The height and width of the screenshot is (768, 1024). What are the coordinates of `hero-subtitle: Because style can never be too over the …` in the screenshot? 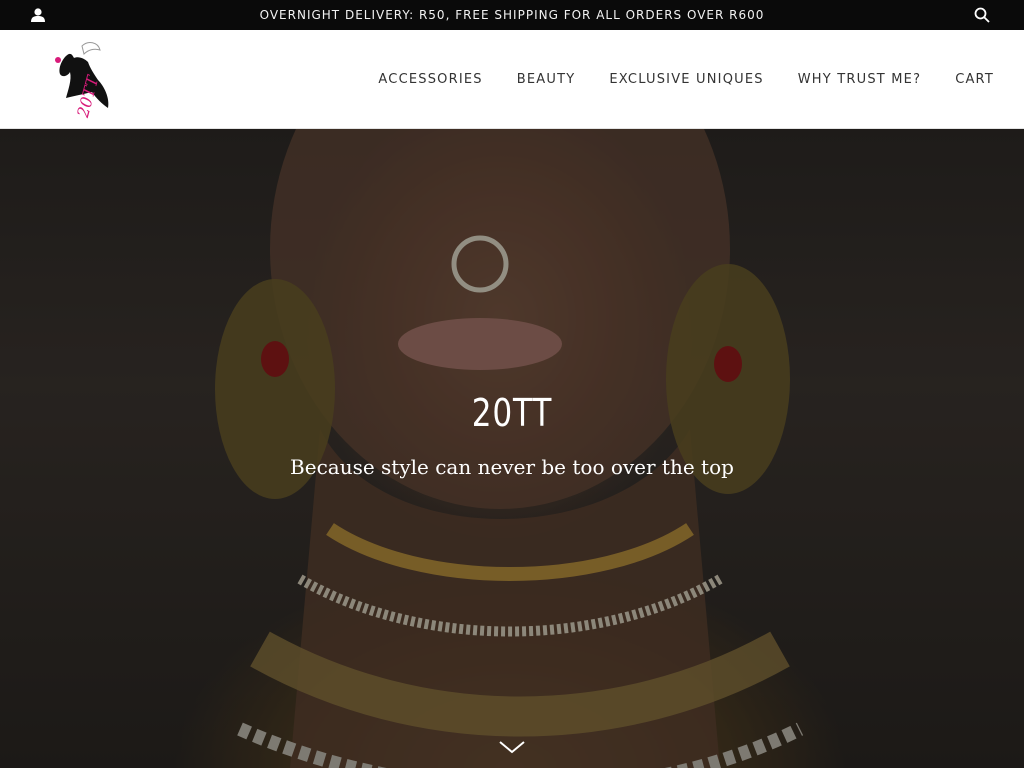 It's located at (512, 467).